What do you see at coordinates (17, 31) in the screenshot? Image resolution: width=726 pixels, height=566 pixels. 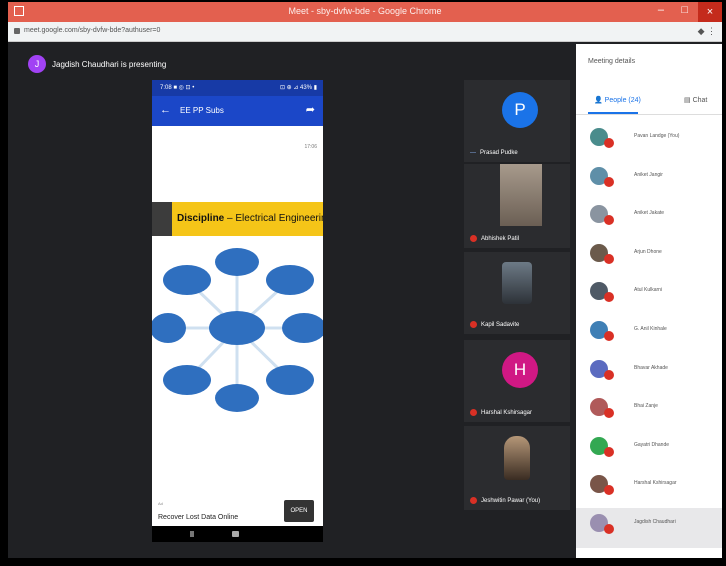 I see `lock-icon` at bounding box center [17, 31].